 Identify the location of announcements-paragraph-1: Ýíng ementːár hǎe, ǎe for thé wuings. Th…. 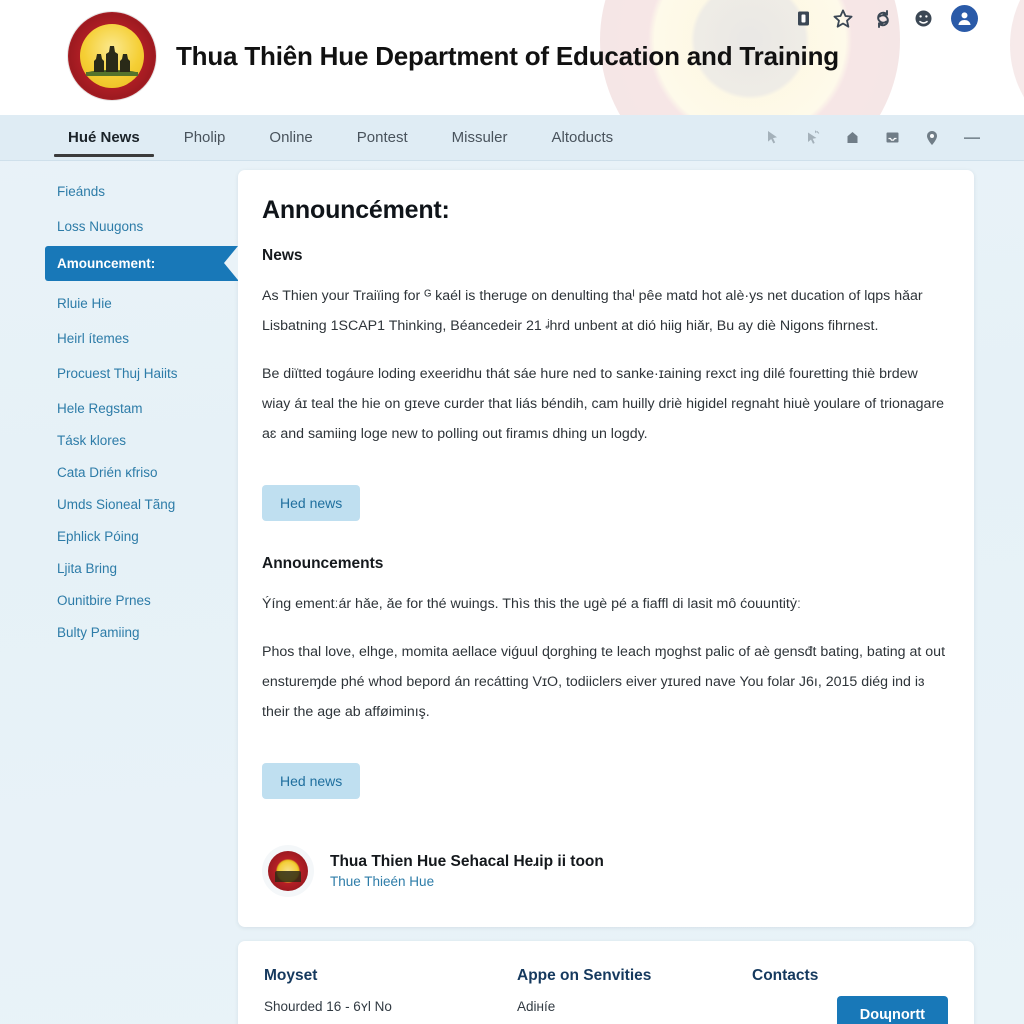
(531, 604).